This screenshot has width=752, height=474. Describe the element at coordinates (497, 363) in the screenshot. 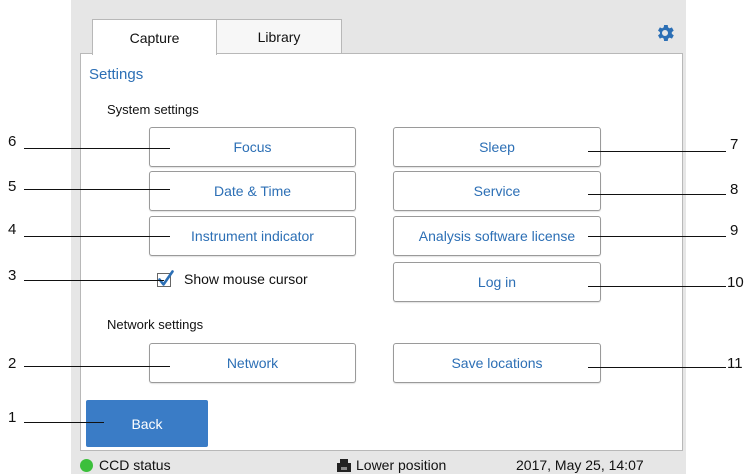

I see `save-locations-button: Save locations` at that location.